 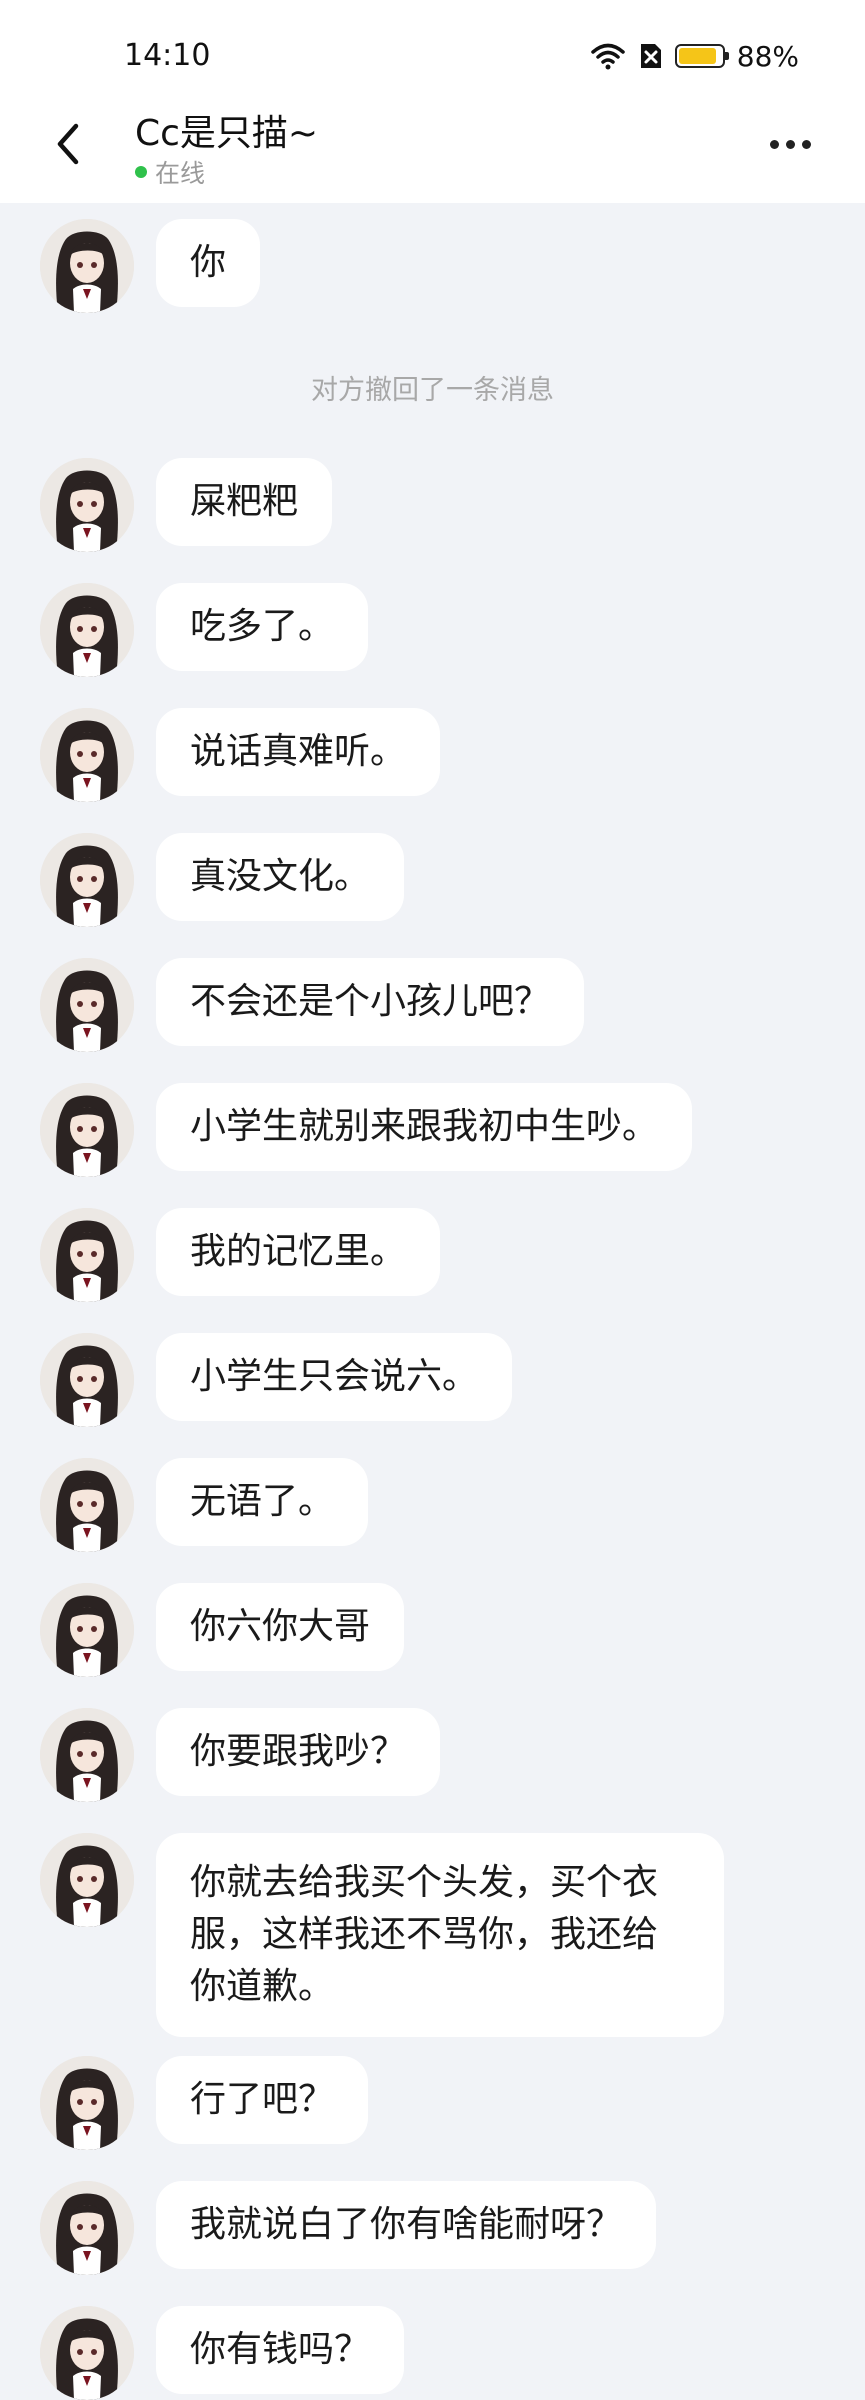 What do you see at coordinates (432, 101) in the screenshot?
I see `top-bar: 14:10 88% Cc是只描~ 在线` at bounding box center [432, 101].